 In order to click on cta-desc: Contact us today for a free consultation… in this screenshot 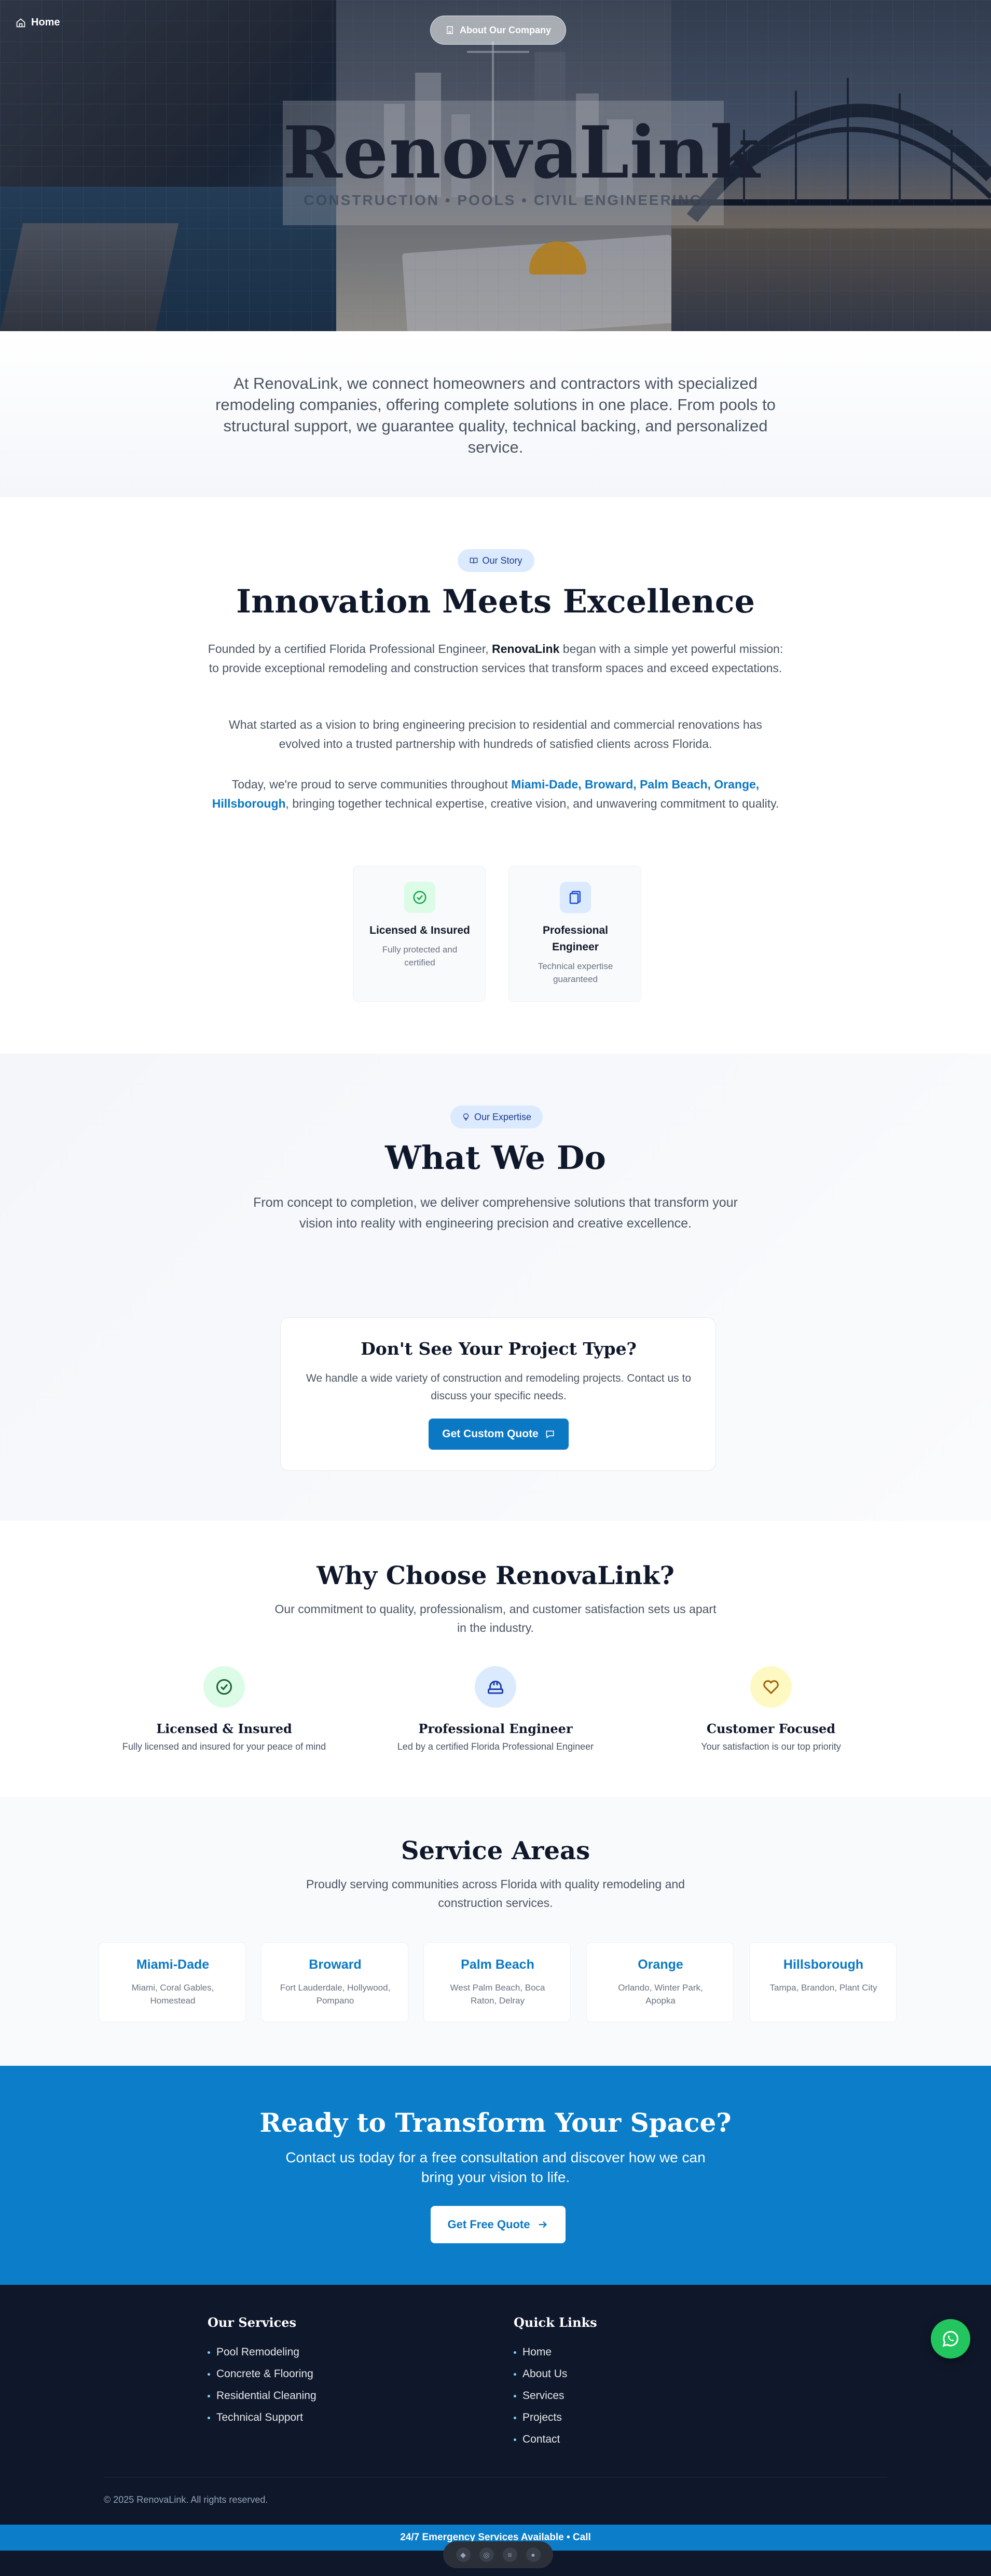, I will do `click(495, 2167)`.